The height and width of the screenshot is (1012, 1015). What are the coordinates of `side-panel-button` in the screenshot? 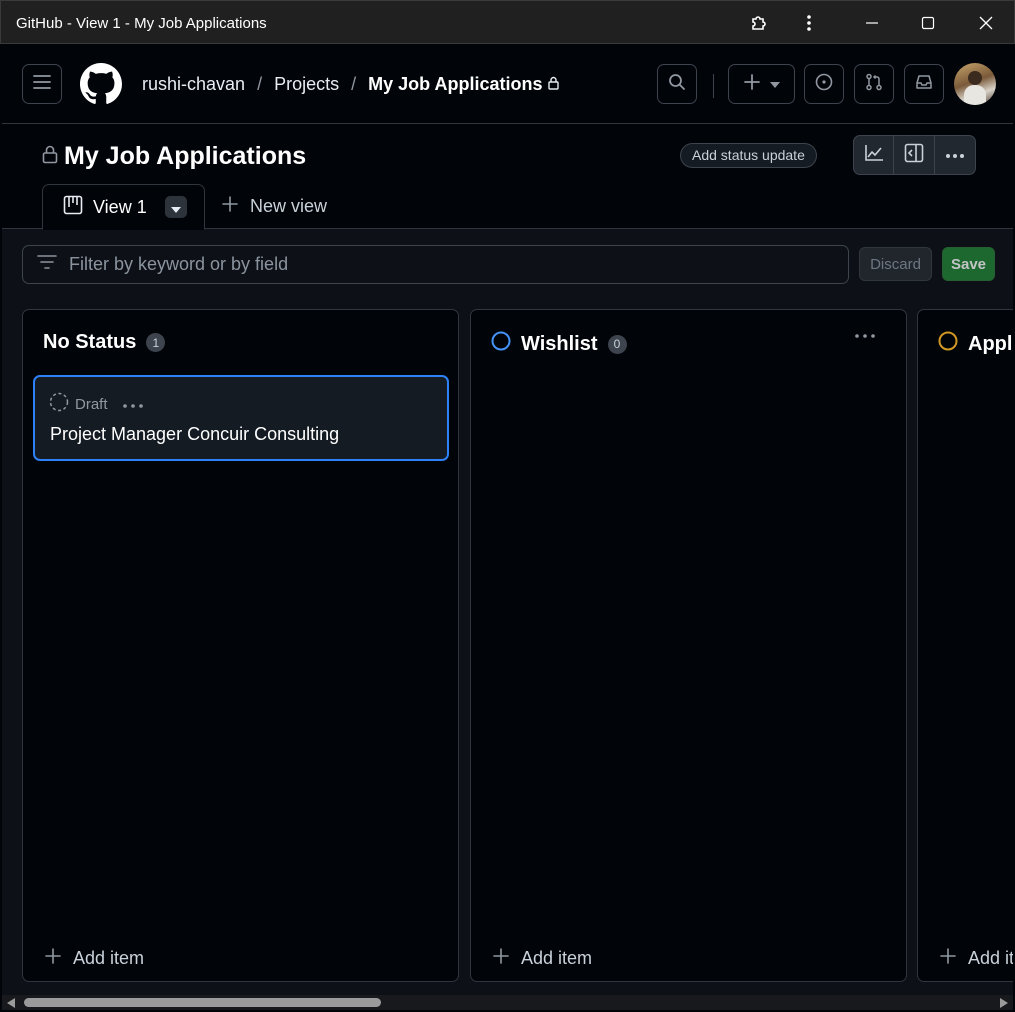 It's located at (914, 155).